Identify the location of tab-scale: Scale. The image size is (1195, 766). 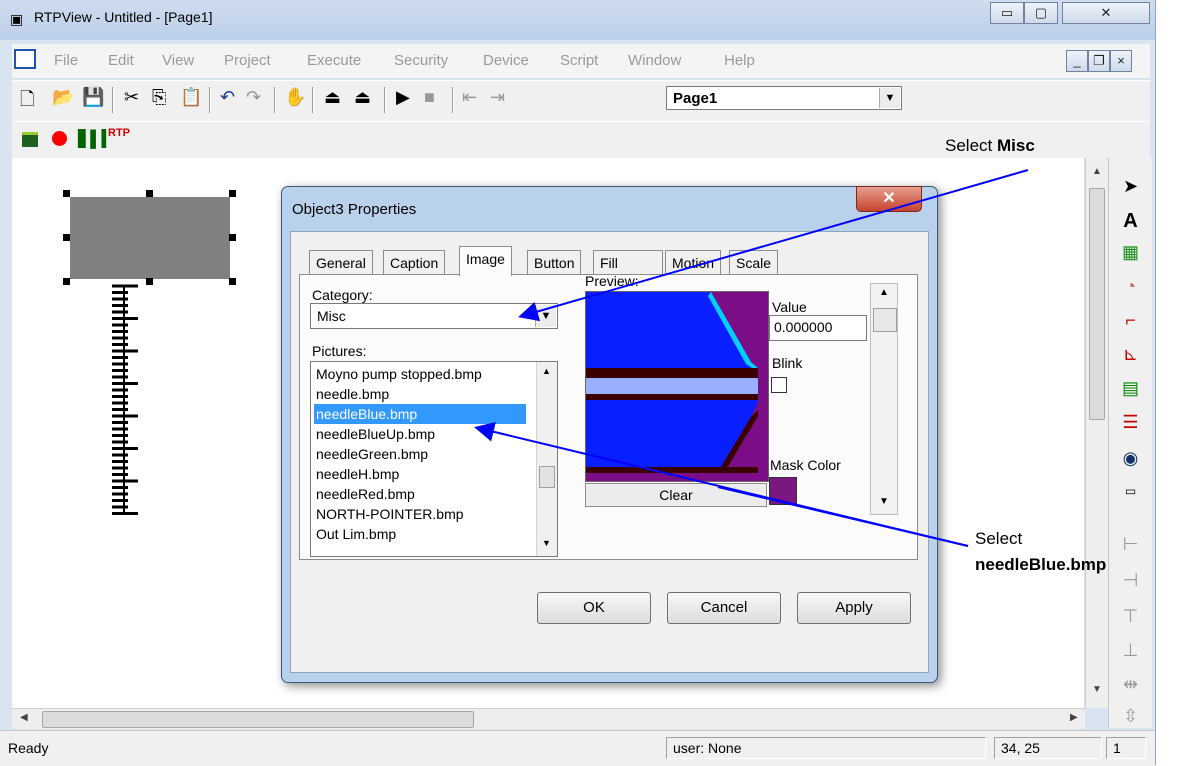
(754, 262).